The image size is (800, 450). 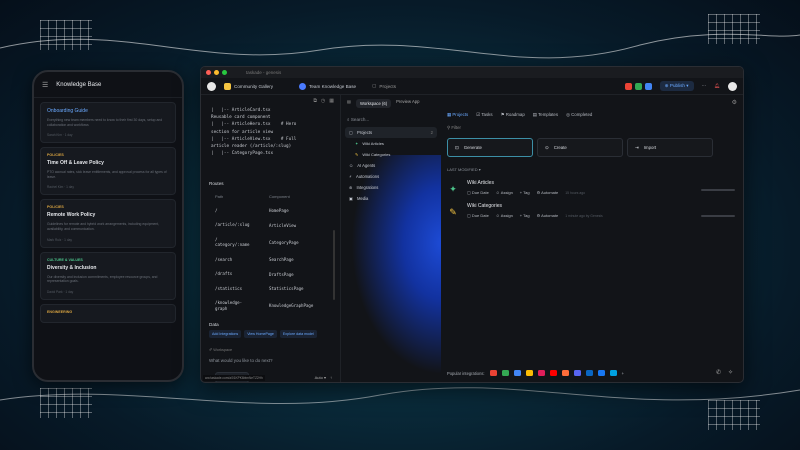 I want to click on minimize-window-button, so click(x=216, y=72).